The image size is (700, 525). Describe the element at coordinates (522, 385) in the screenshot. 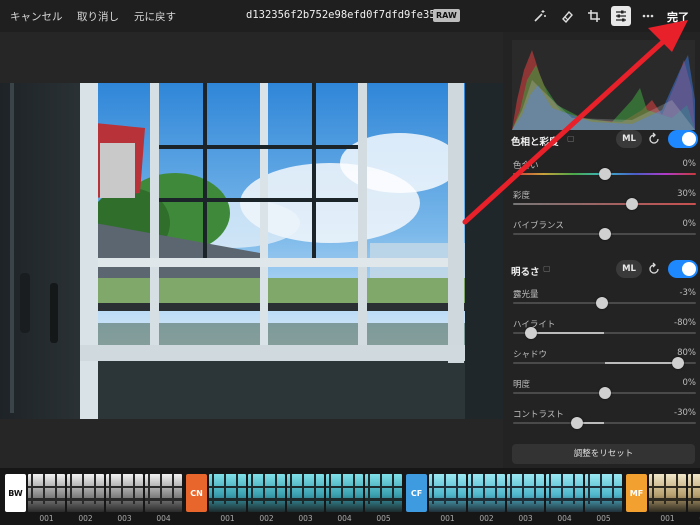

I see `slider-label: 明度` at that location.